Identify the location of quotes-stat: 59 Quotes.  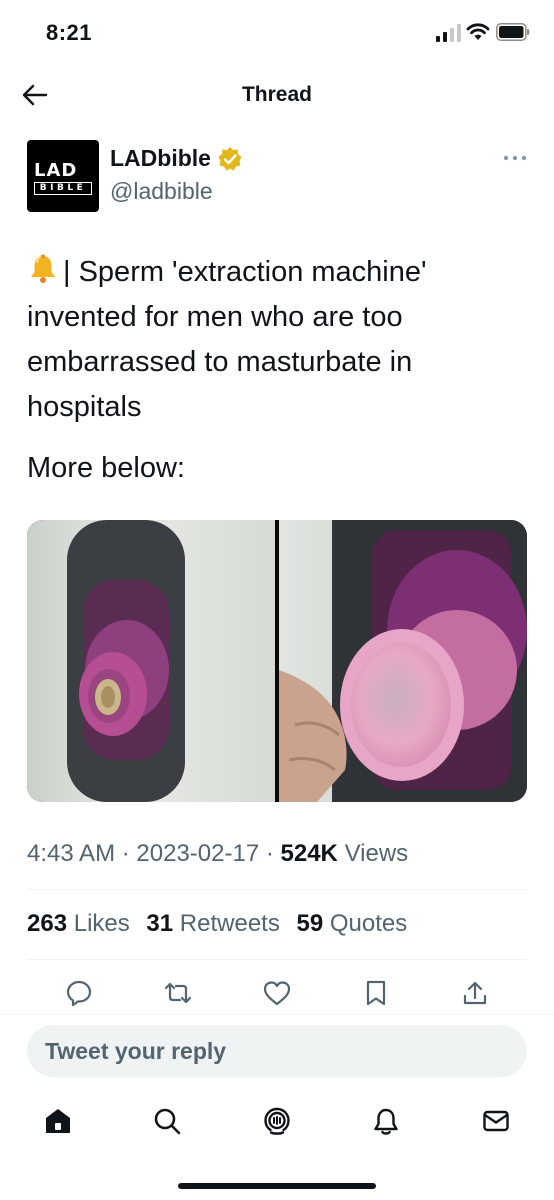
(352, 923).